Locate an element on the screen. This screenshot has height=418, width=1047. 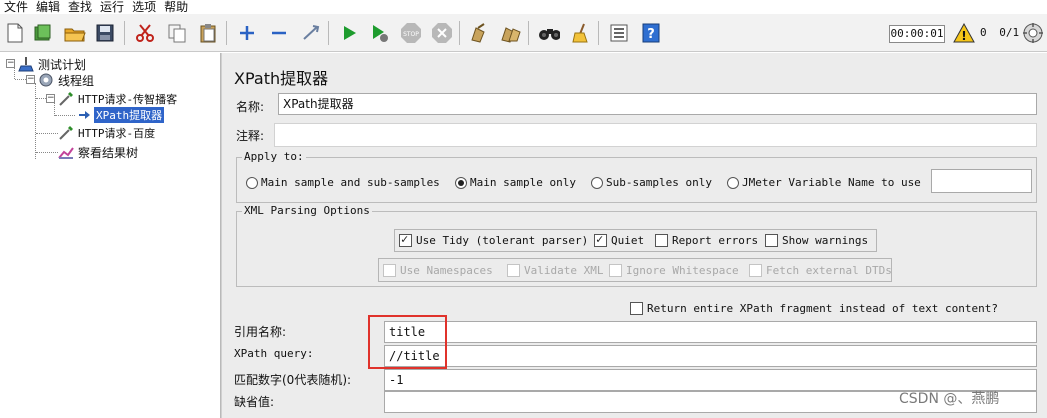
svg-text: STOP is located at coordinates (411, 34).